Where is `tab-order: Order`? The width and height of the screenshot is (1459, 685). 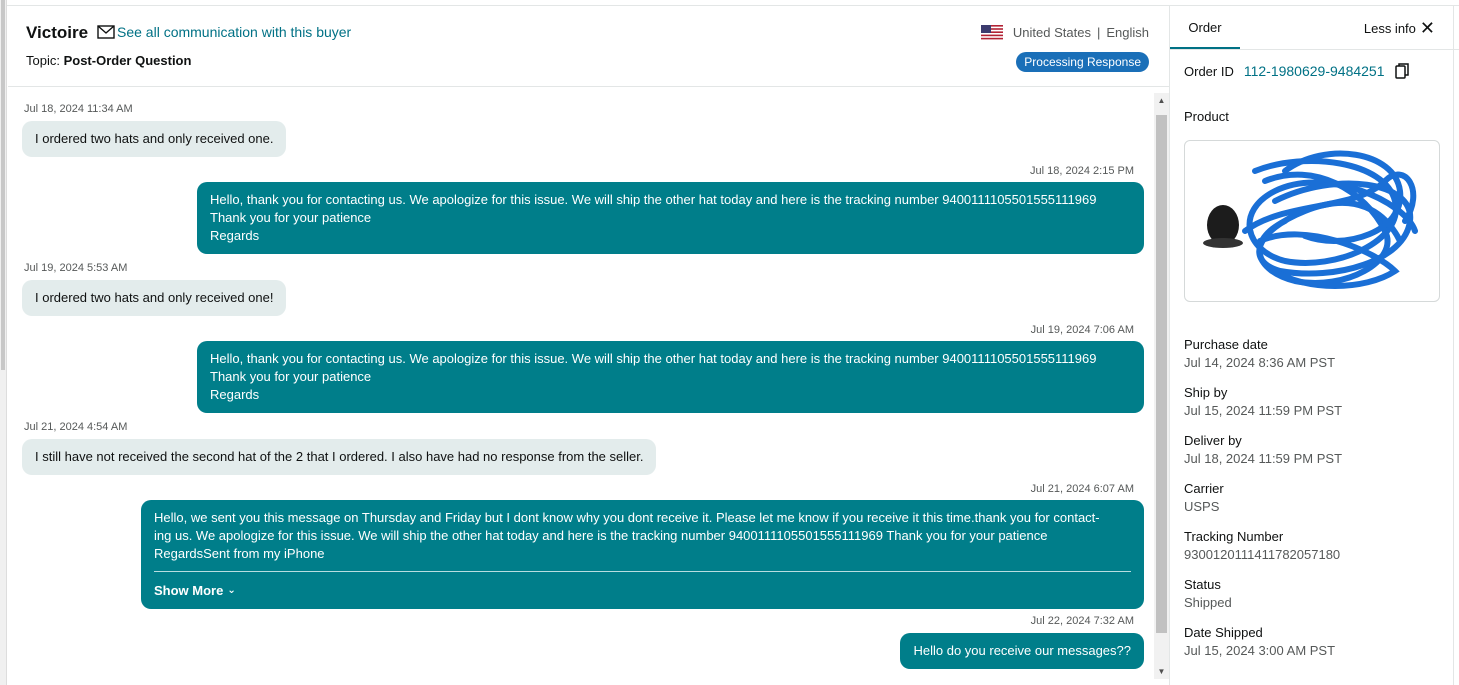
tab-order: Order is located at coordinates (1205, 27).